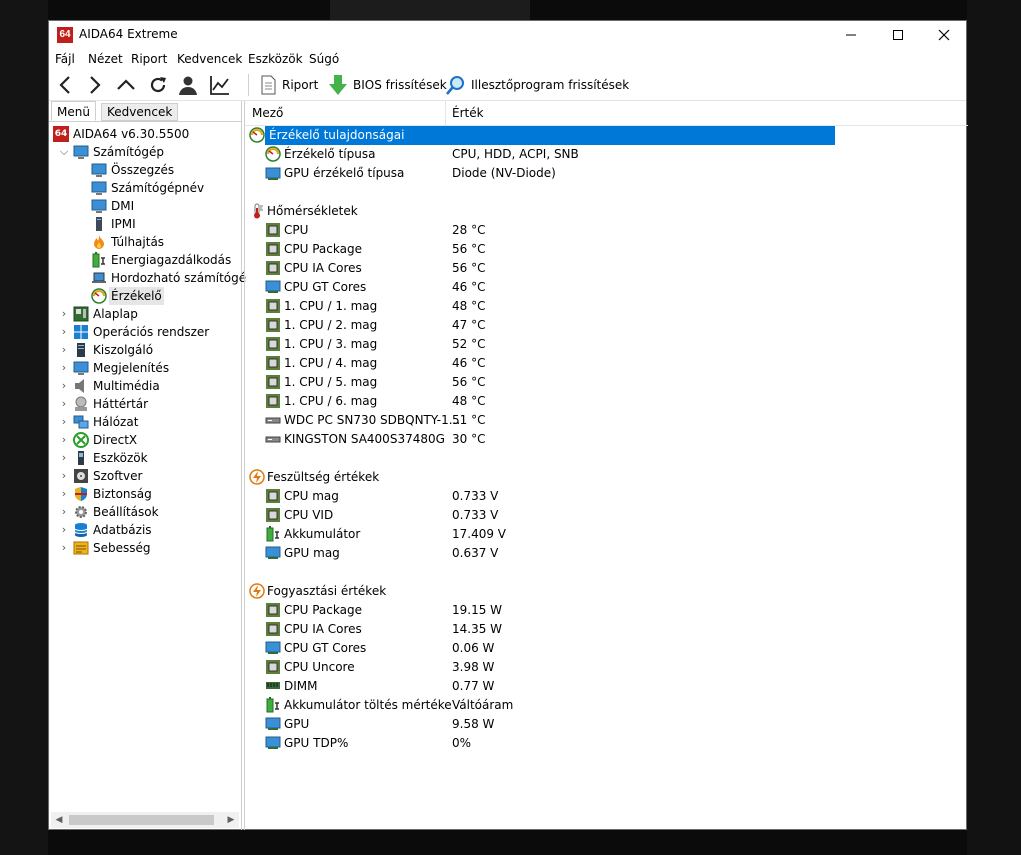  I want to click on speaker-icon, so click(79, 386).